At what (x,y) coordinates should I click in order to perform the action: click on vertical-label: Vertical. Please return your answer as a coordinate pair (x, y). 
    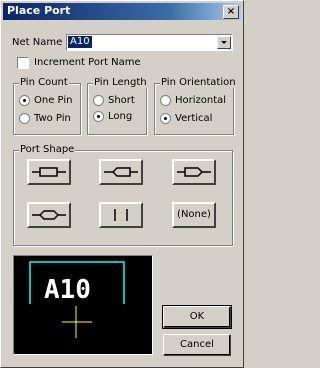
    Looking at the image, I should click on (193, 118).